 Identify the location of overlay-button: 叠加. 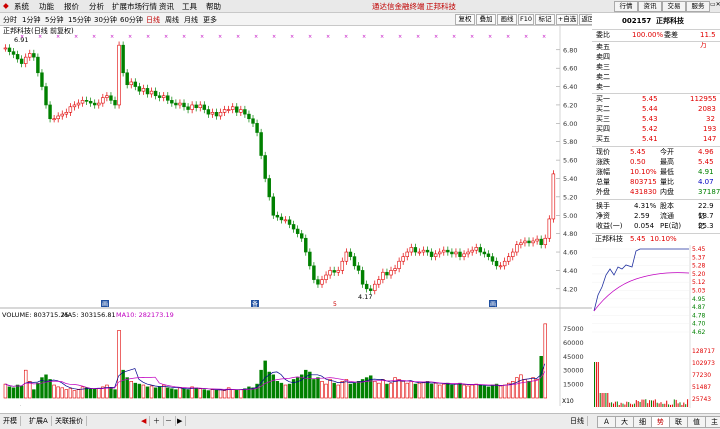
(486, 19).